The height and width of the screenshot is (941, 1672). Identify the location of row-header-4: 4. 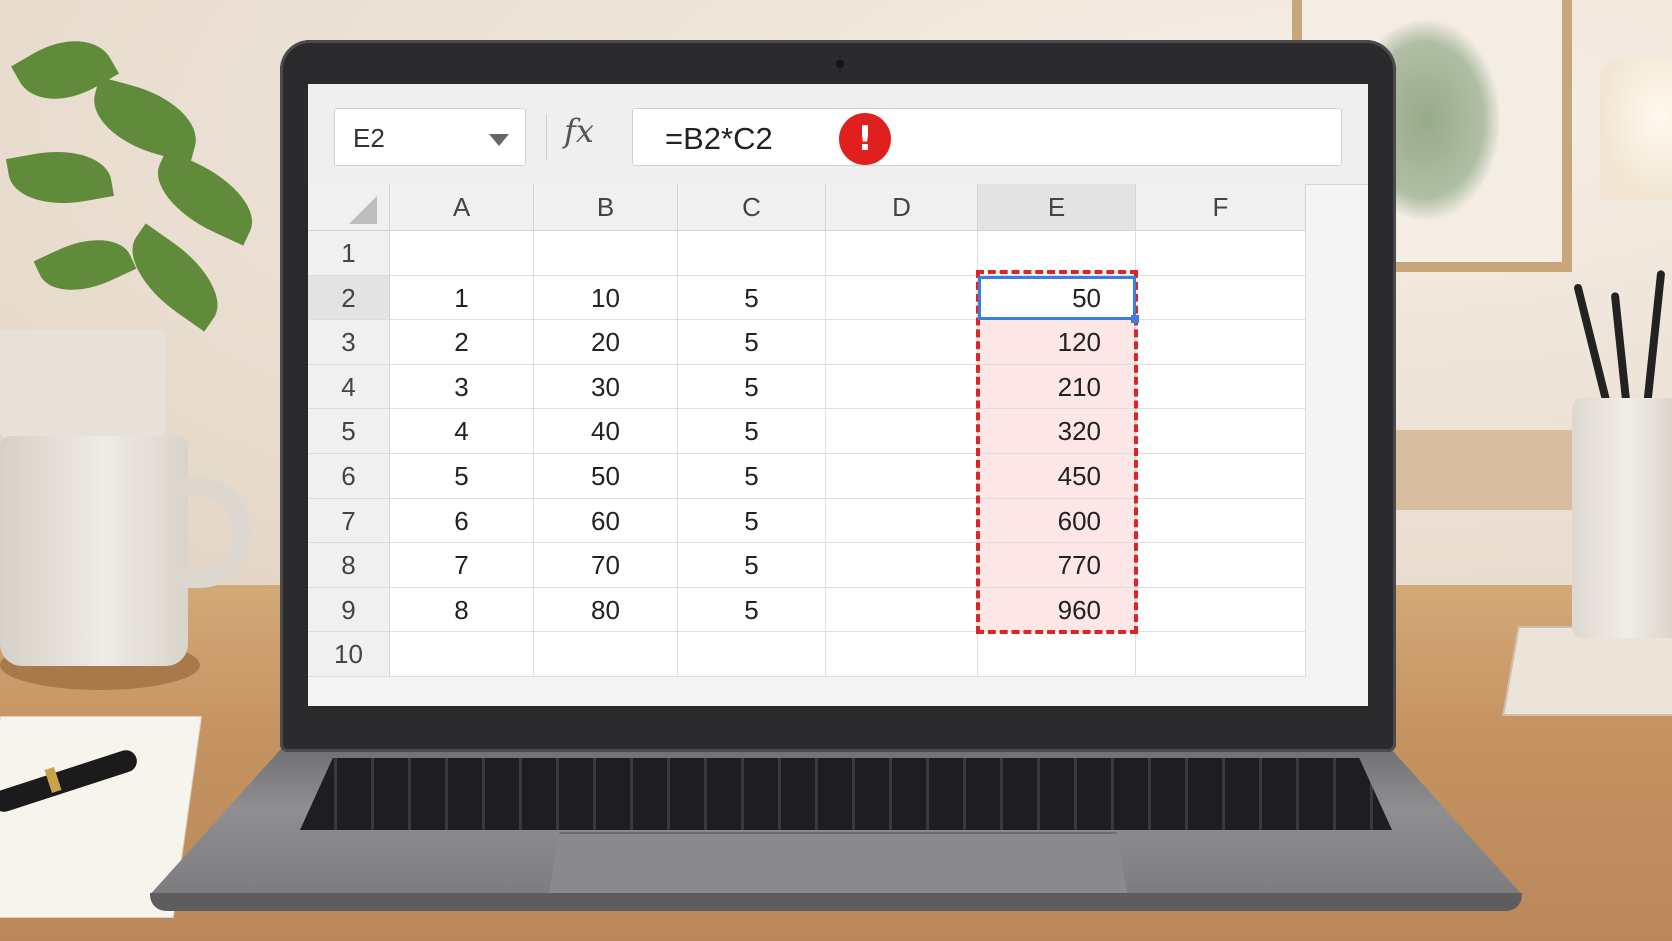
(349, 387).